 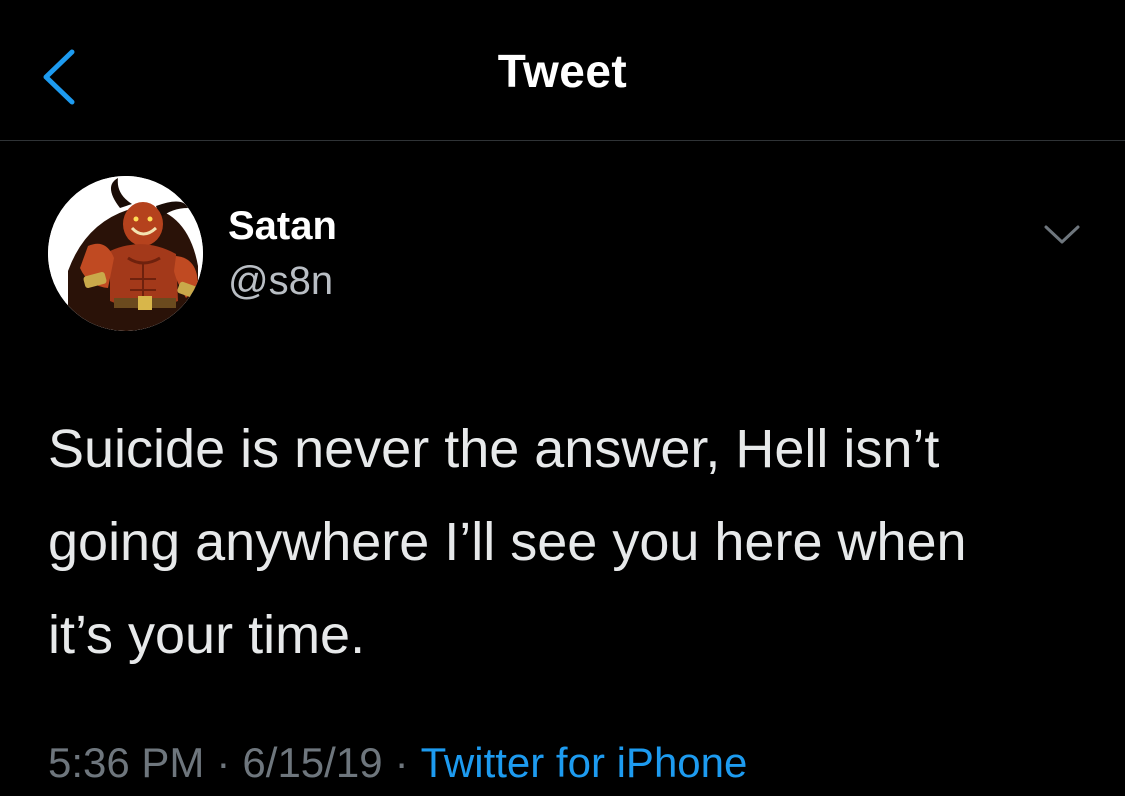 I want to click on avatar, so click(x=125, y=253).